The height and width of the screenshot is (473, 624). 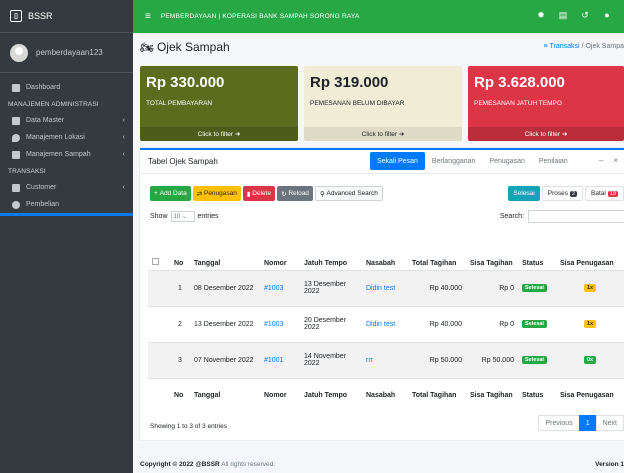 I want to click on row-checkbox-cell, so click(x=159, y=360).